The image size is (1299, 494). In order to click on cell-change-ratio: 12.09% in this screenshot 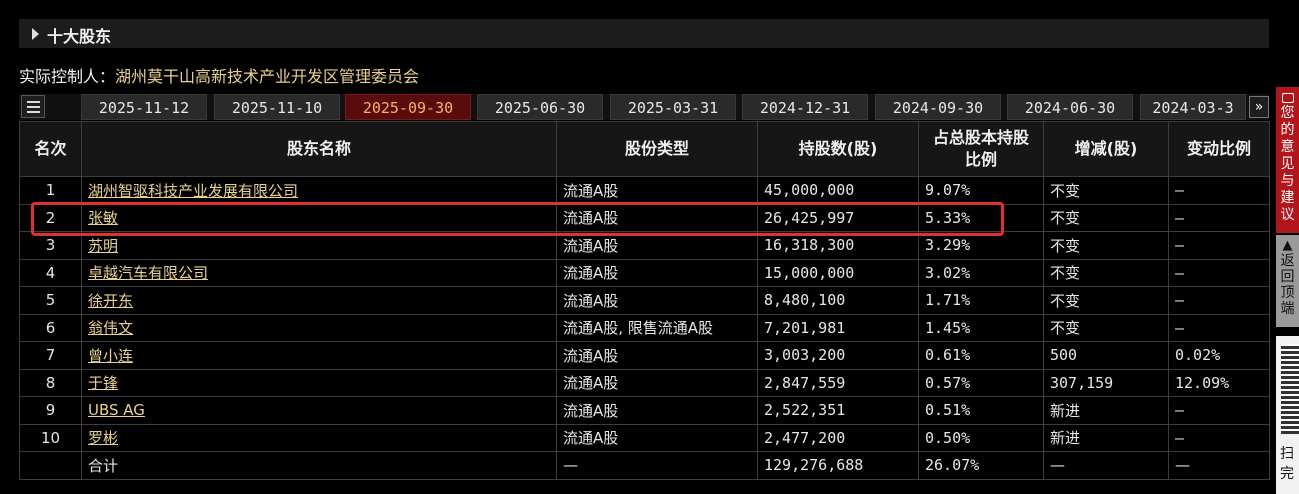, I will do `click(1219, 382)`.